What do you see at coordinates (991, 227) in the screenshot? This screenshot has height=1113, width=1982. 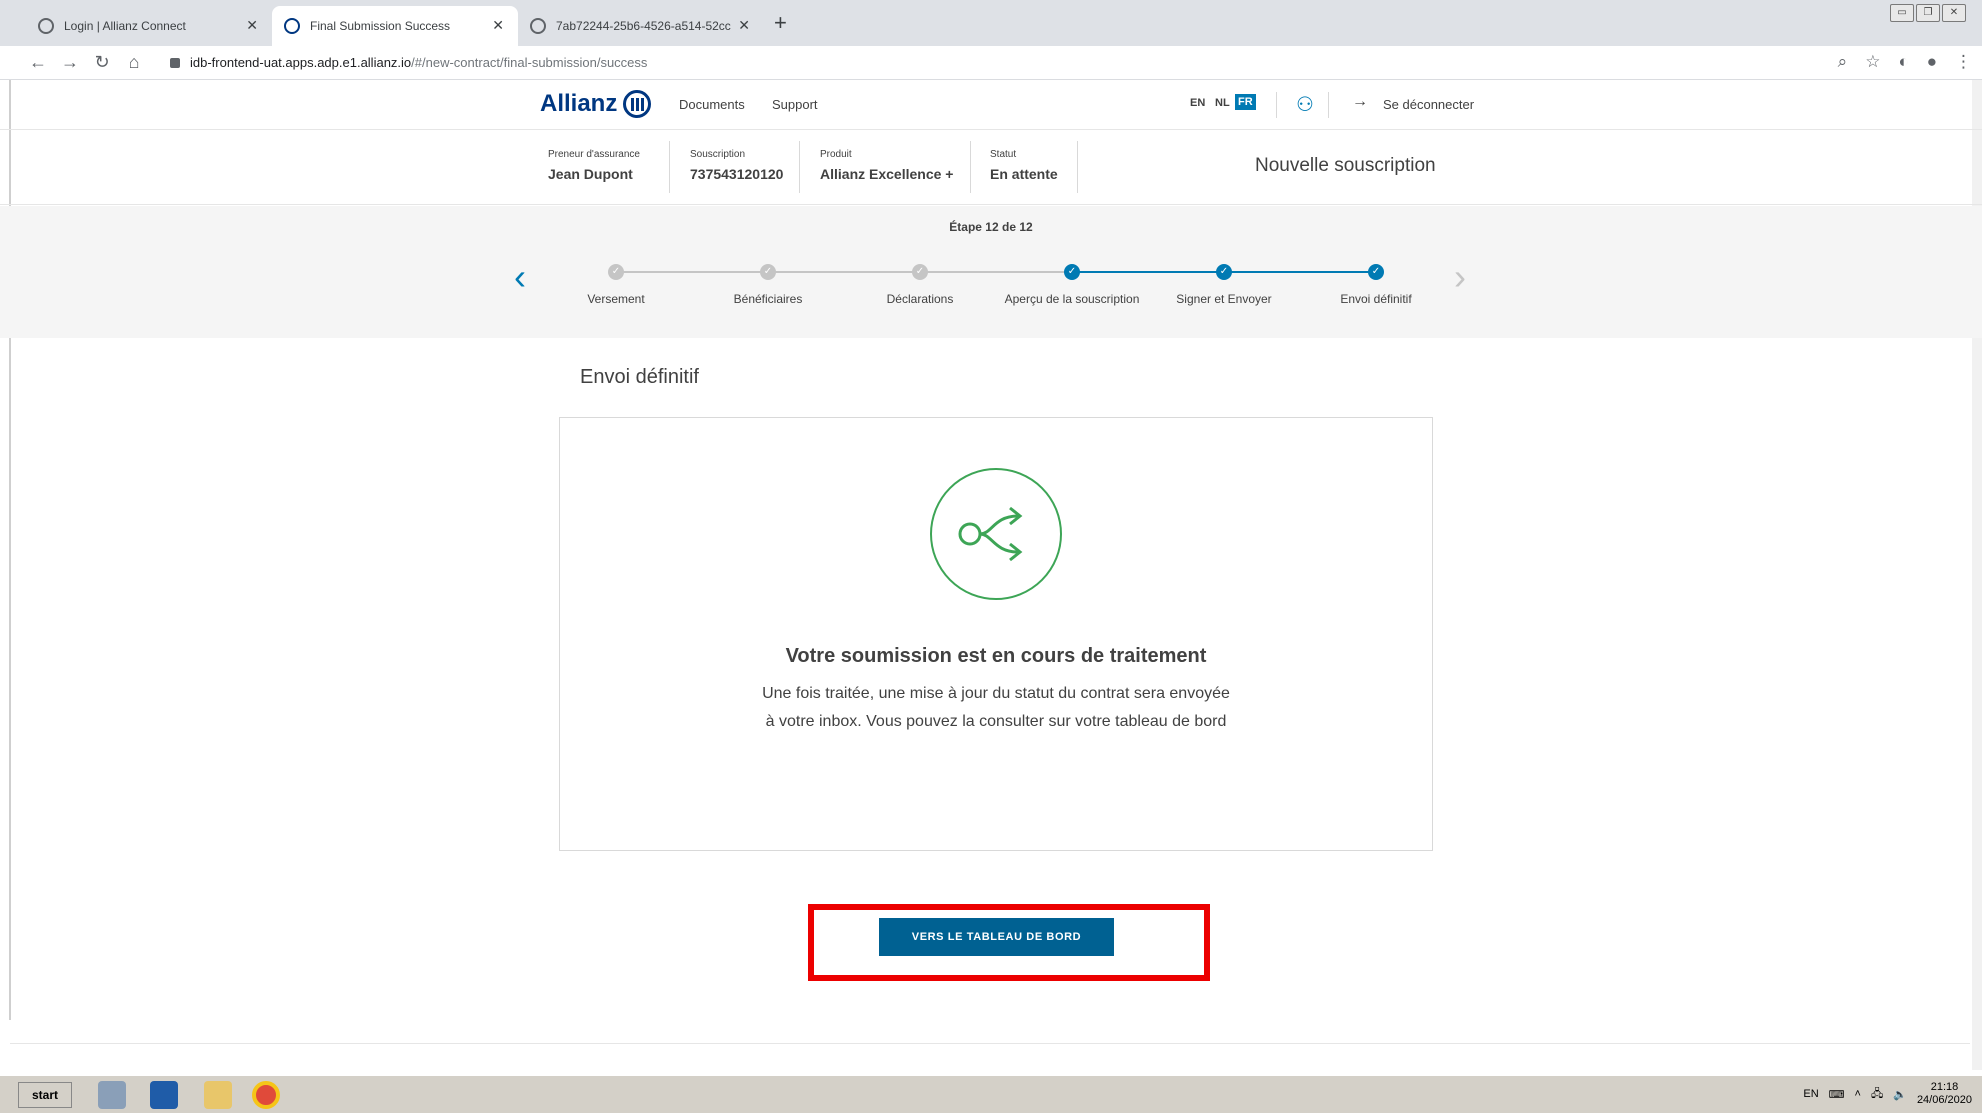 I see `step-counter: Étape 12 de 12` at bounding box center [991, 227].